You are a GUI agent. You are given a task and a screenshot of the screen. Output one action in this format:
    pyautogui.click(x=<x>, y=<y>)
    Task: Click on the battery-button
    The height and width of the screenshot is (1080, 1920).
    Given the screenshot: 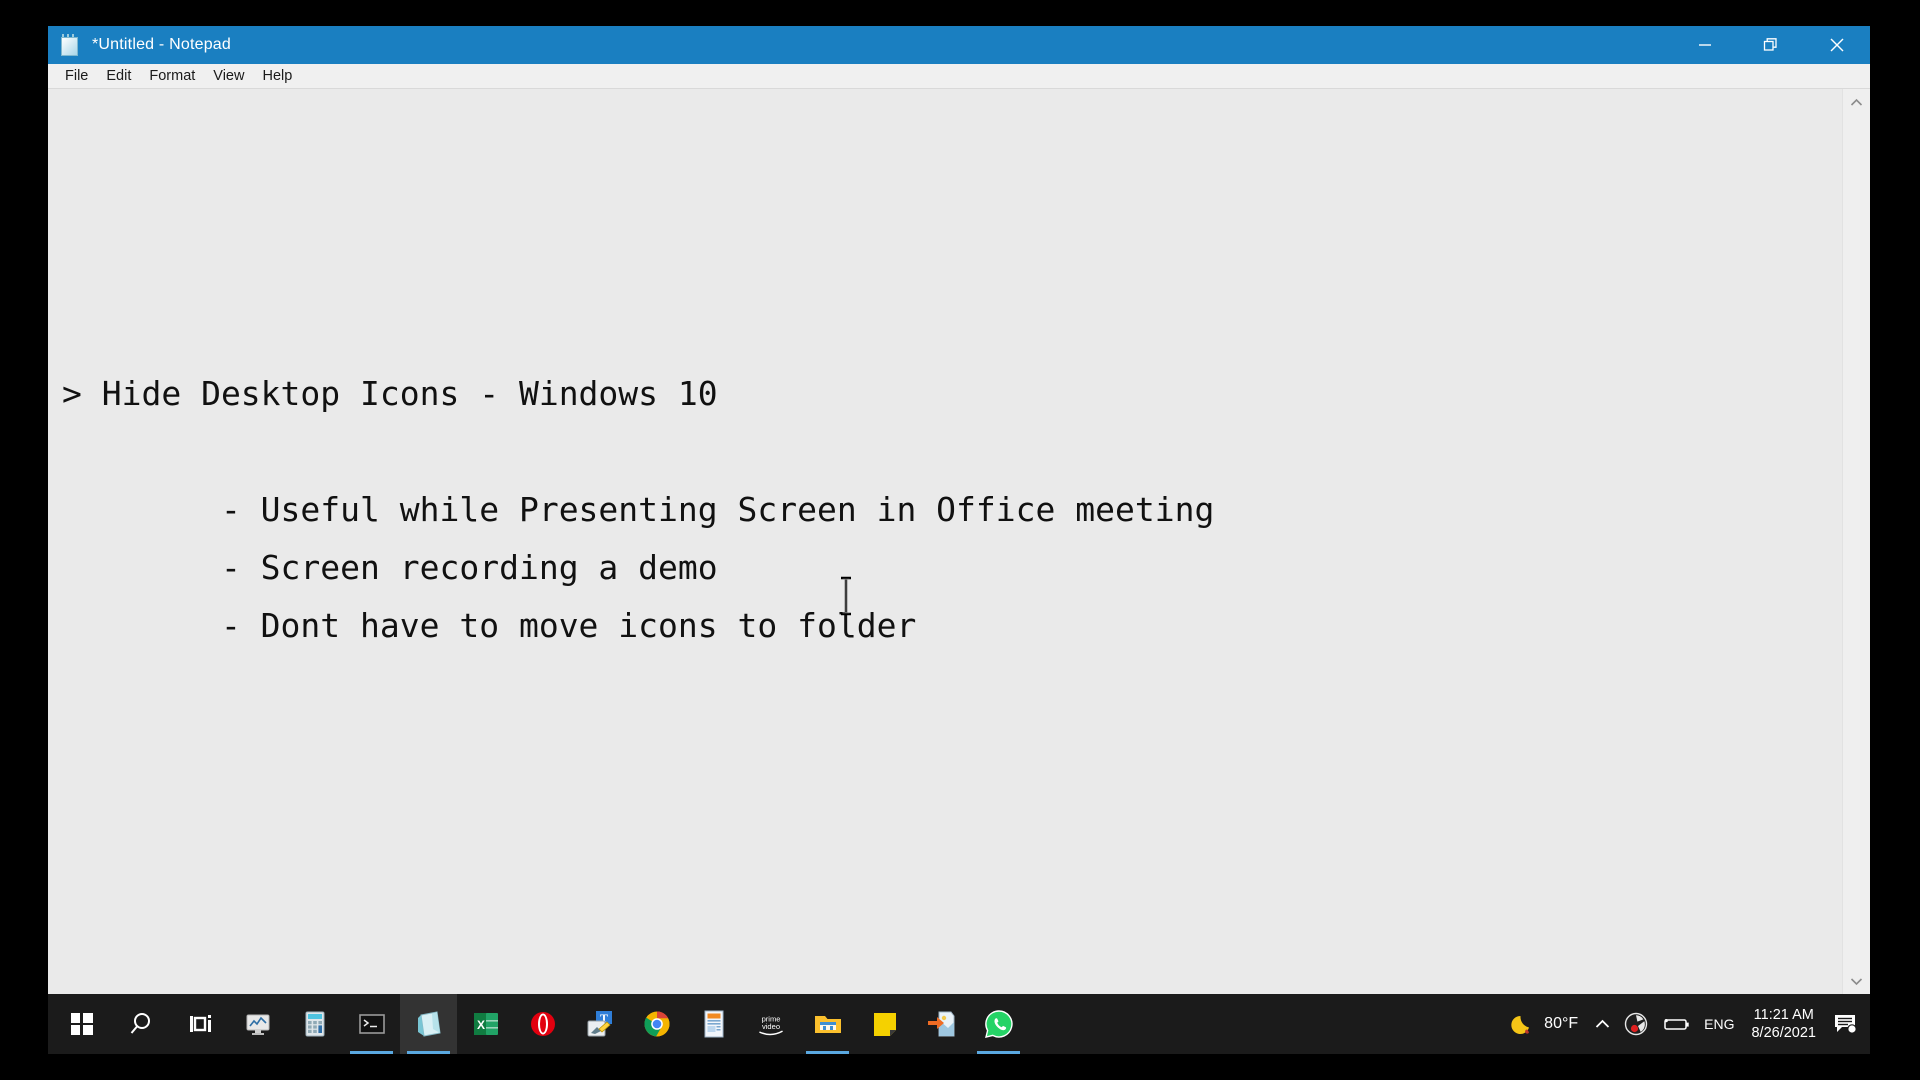 What is the action you would take?
    pyautogui.click(x=1676, y=1024)
    